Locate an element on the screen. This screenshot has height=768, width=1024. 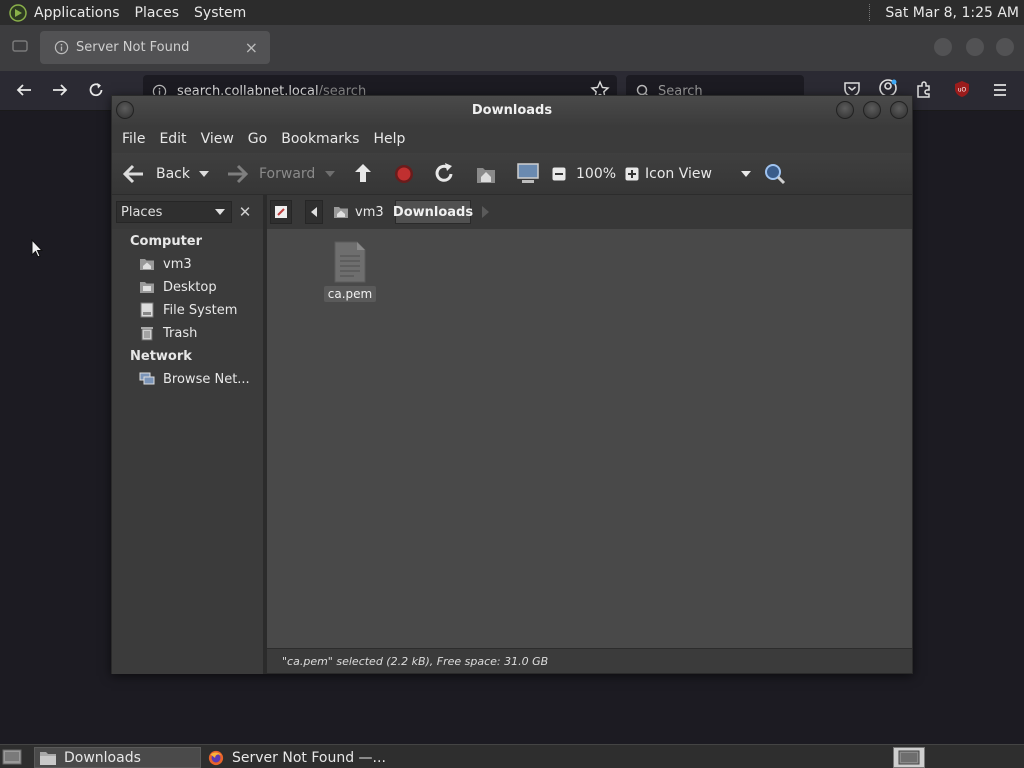
forward-arrow-icon is located at coordinates (60, 90).